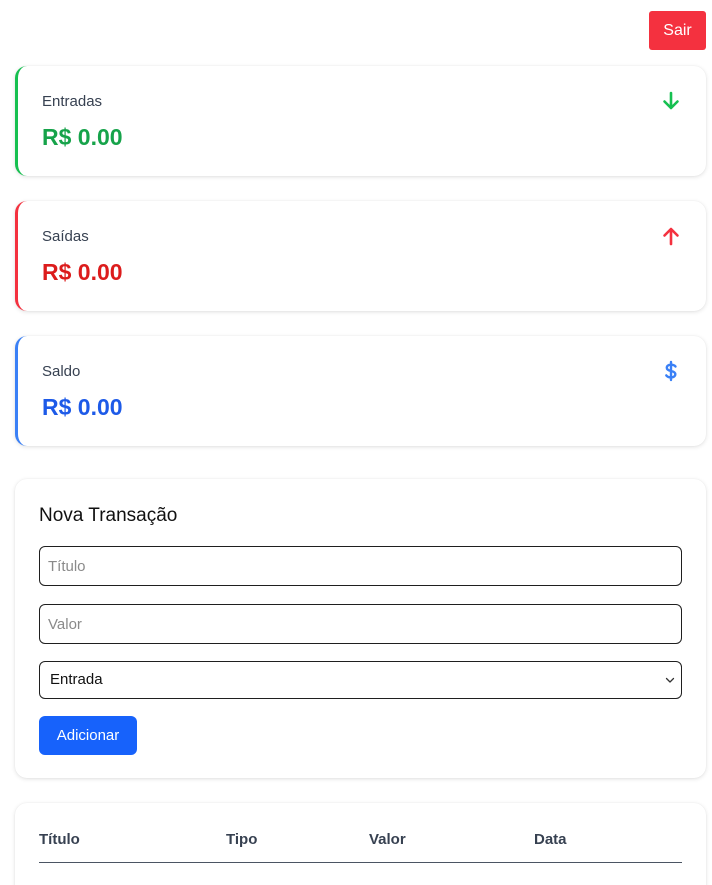 The width and height of the screenshot is (712, 885). Describe the element at coordinates (59, 839) in the screenshot. I see `column-header-title: Título` at that location.